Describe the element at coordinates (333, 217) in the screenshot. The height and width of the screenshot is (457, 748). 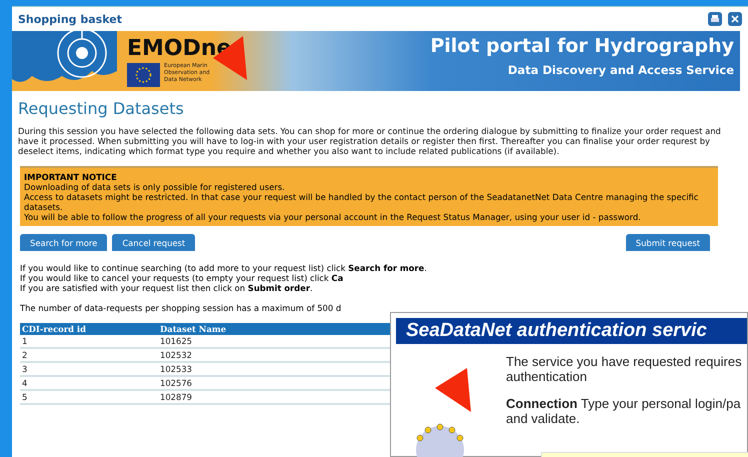
I see `notice-text: You will be able to follow the progress of all your requests via your personal account in the Request Status Manager, using your user id - password.` at that location.